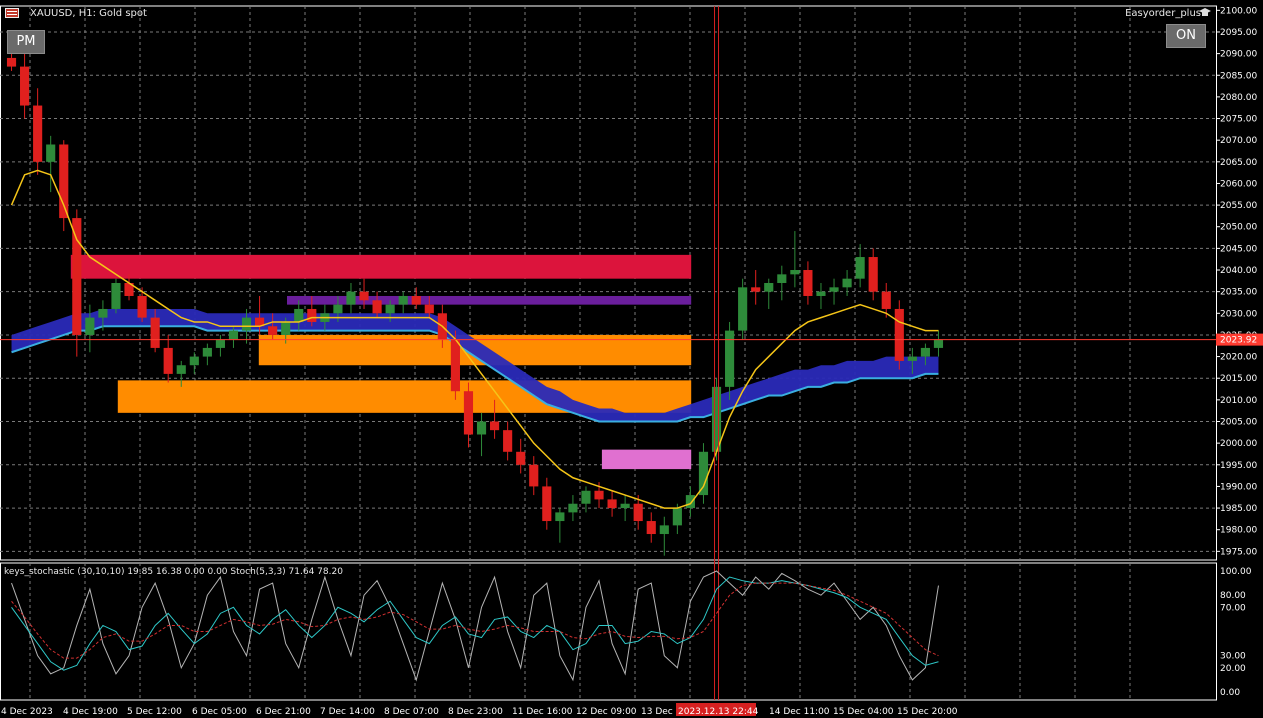 The height and width of the screenshot is (718, 1263). What do you see at coordinates (1238, 358) in the screenshot?
I see `price-tick-label: 2020.00` at bounding box center [1238, 358].